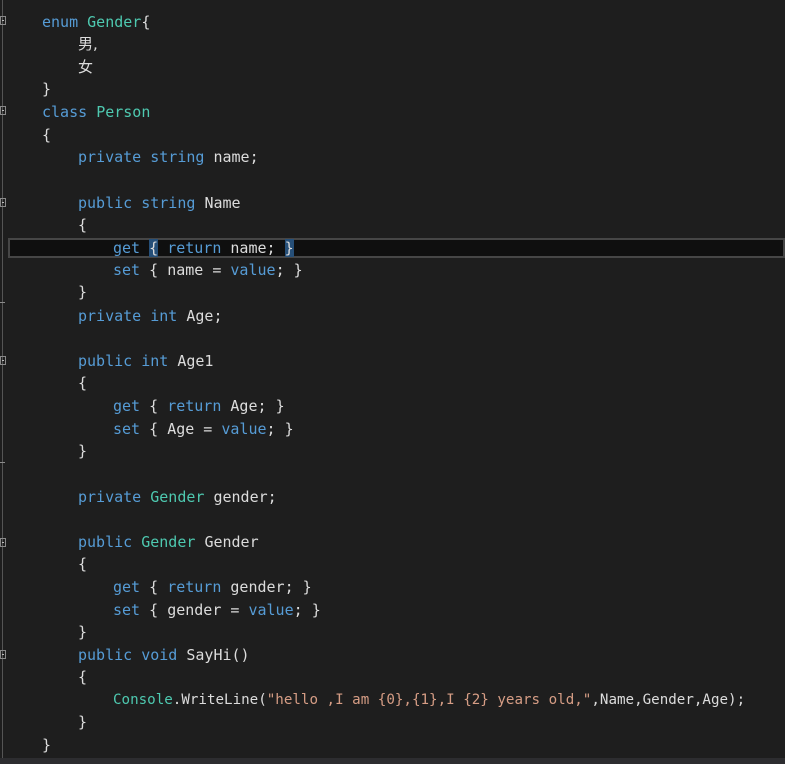  I want to click on code-line-getter-name: get { return name; }, so click(203, 248).